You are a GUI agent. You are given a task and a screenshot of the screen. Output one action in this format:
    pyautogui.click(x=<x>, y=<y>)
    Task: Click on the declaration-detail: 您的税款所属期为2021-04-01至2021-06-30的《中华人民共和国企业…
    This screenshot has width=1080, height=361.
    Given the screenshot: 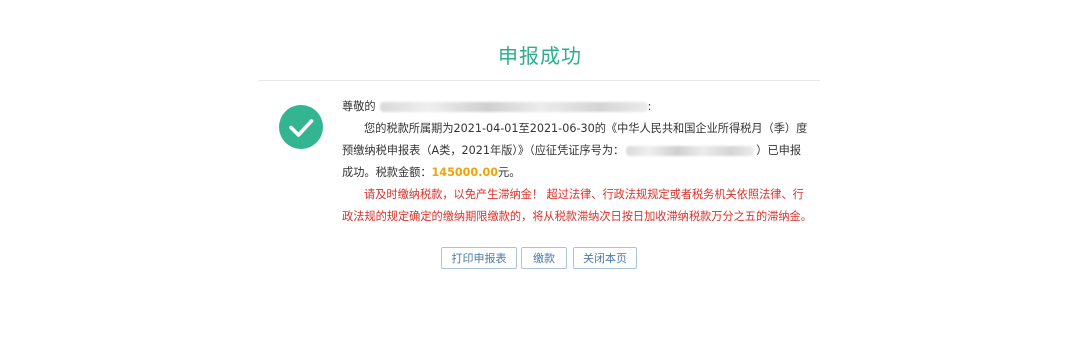 What is the action you would take?
    pyautogui.click(x=577, y=151)
    